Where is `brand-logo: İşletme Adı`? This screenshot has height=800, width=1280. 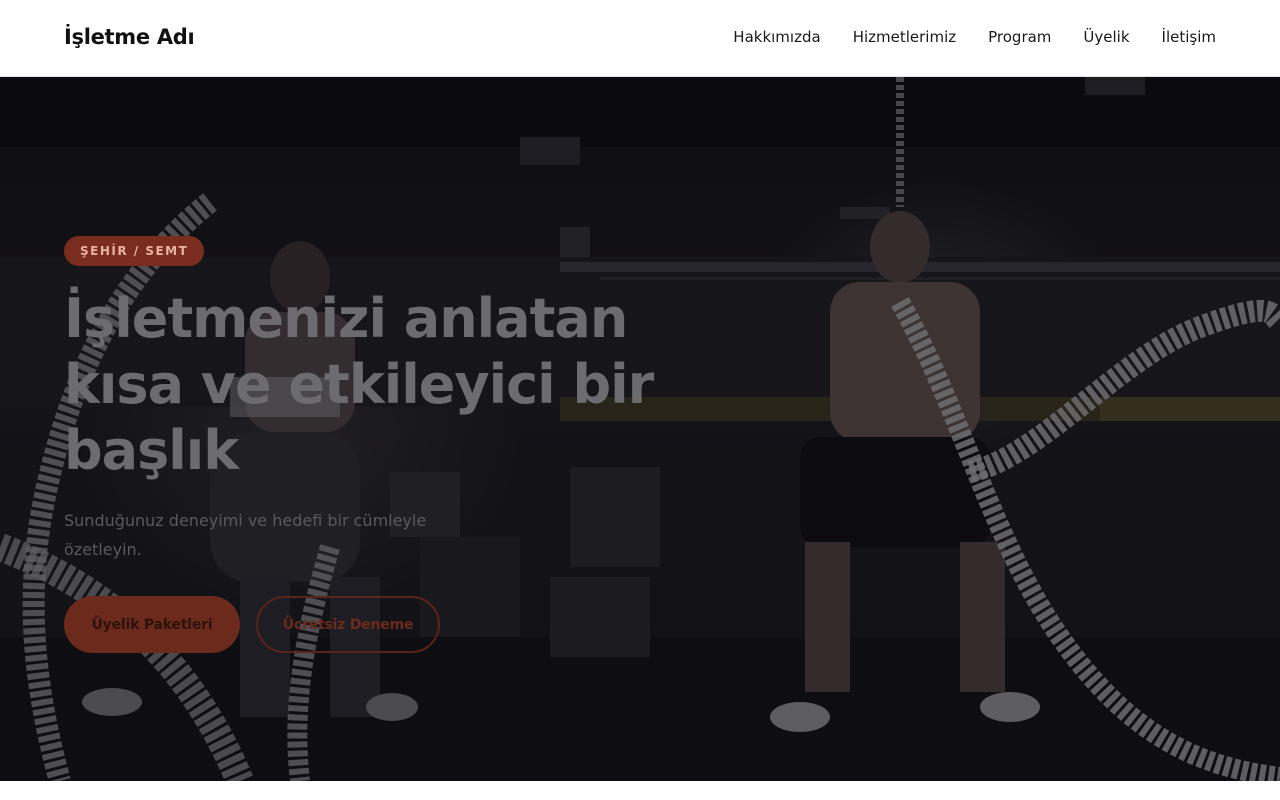
brand-logo: İşletme Adı is located at coordinates (129, 37).